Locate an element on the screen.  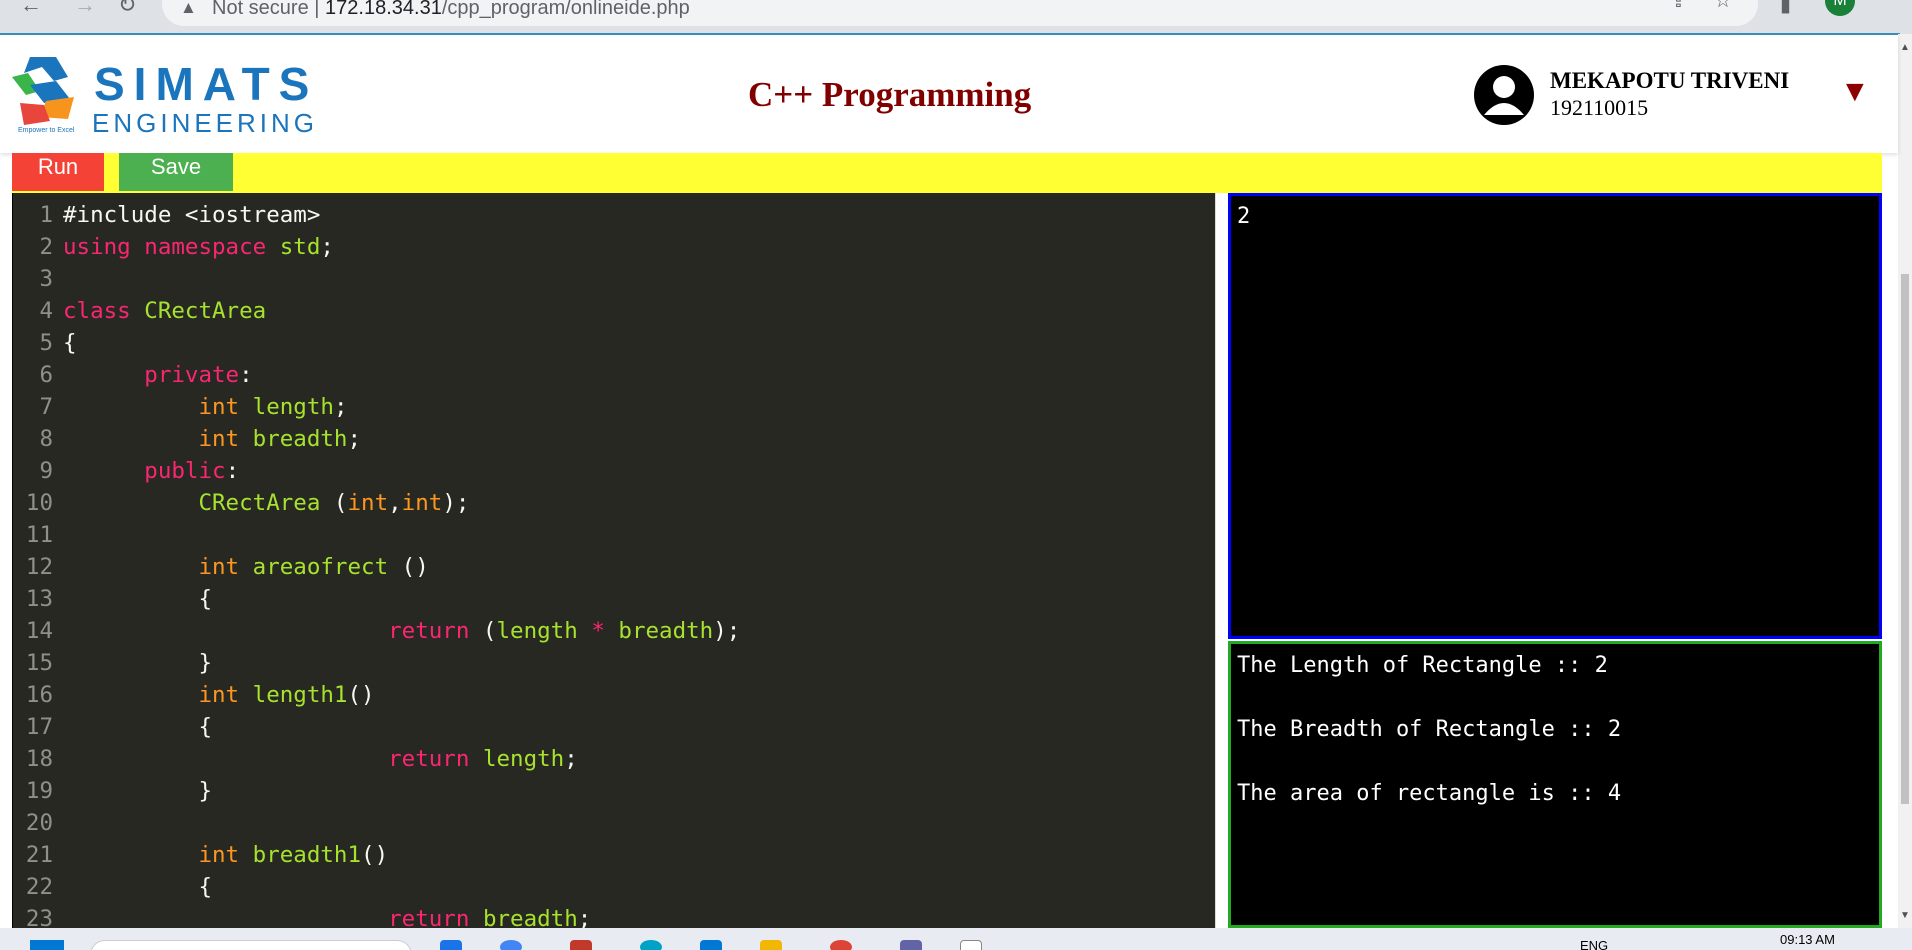
save-button: Save is located at coordinates (176, 172).